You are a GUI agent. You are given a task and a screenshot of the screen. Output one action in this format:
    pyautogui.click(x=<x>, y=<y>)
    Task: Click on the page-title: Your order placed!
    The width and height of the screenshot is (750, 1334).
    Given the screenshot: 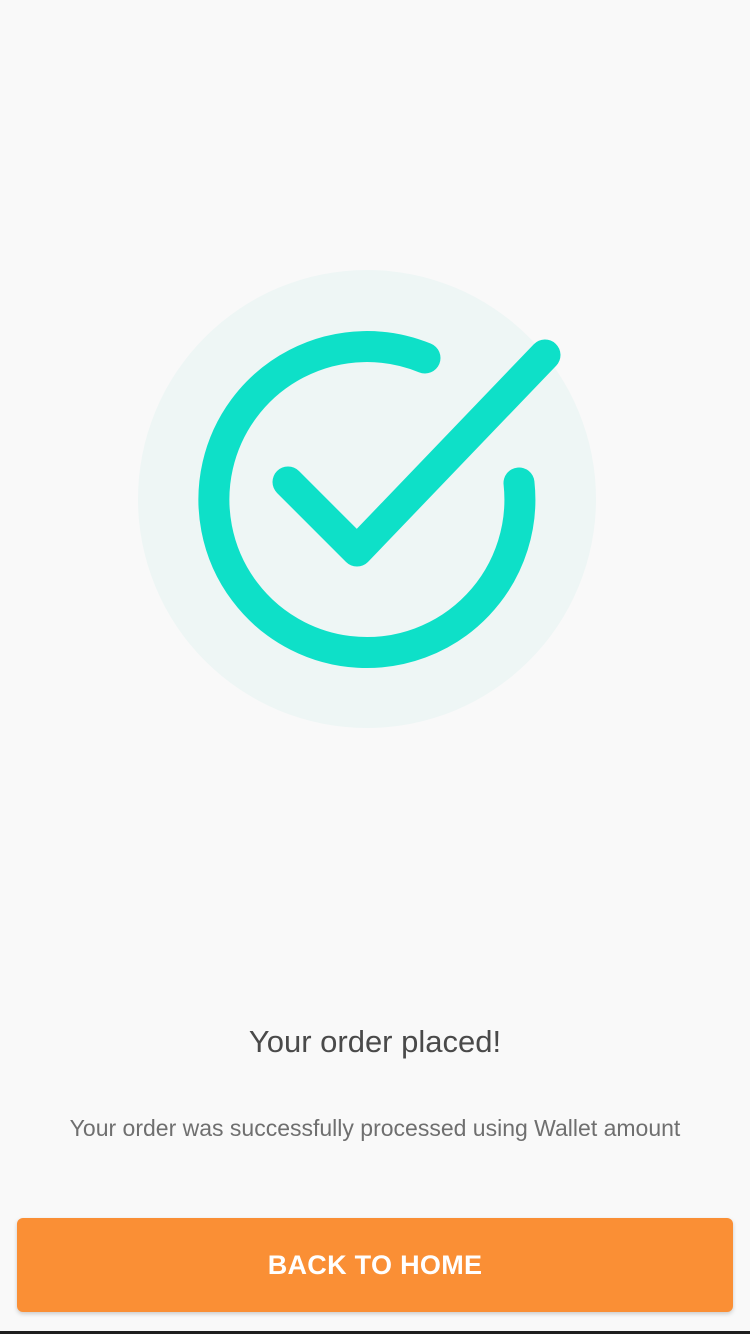 What is the action you would take?
    pyautogui.click(x=375, y=1041)
    